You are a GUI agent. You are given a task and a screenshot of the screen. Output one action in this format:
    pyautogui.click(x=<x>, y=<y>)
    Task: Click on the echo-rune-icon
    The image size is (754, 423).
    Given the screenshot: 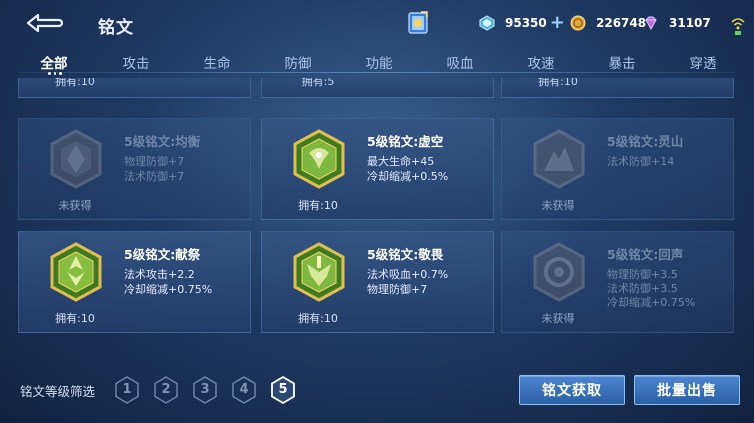 What is the action you would take?
    pyautogui.click(x=559, y=272)
    